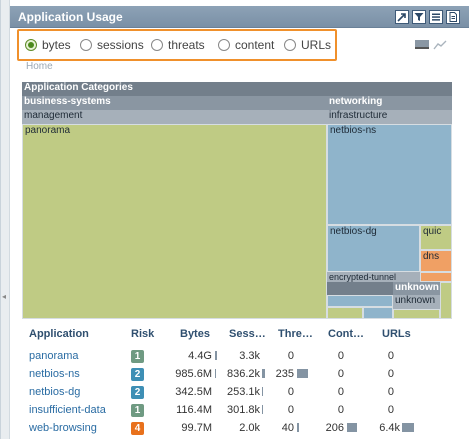 This screenshot has width=469, height=439. I want to click on risk-badge: 1, so click(137, 410).